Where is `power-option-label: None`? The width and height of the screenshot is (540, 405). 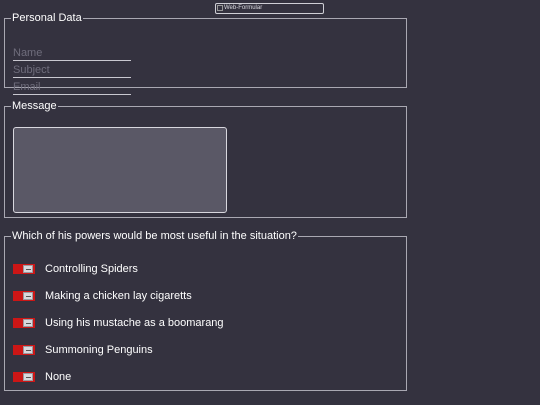
power-option-label: None is located at coordinates (58, 377).